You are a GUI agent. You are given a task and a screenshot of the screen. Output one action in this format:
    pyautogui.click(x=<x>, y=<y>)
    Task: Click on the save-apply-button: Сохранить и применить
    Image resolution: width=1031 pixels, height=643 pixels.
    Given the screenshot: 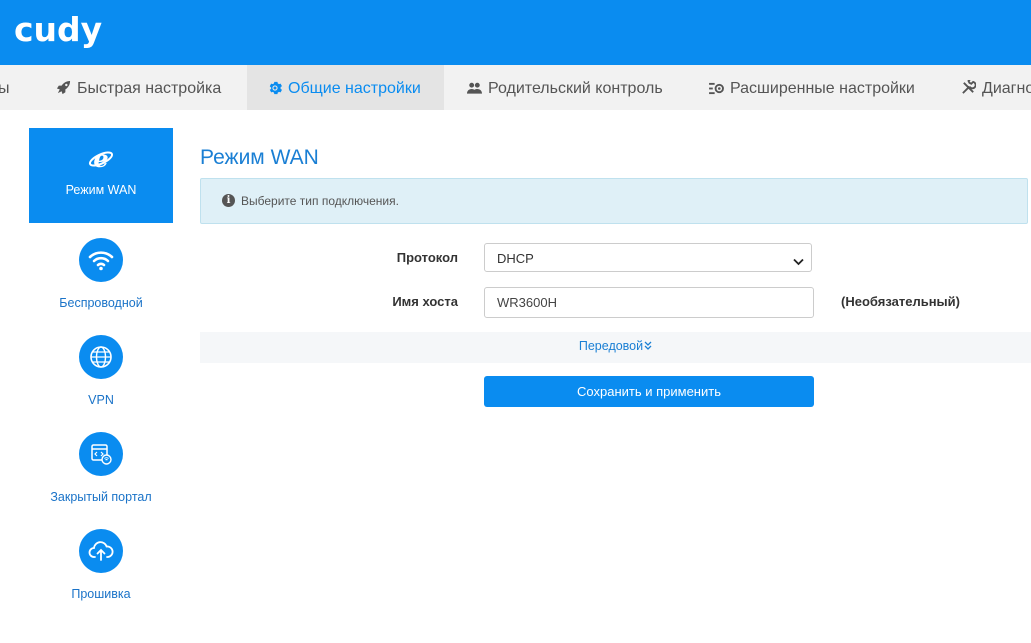 What is the action you would take?
    pyautogui.click(x=649, y=391)
    